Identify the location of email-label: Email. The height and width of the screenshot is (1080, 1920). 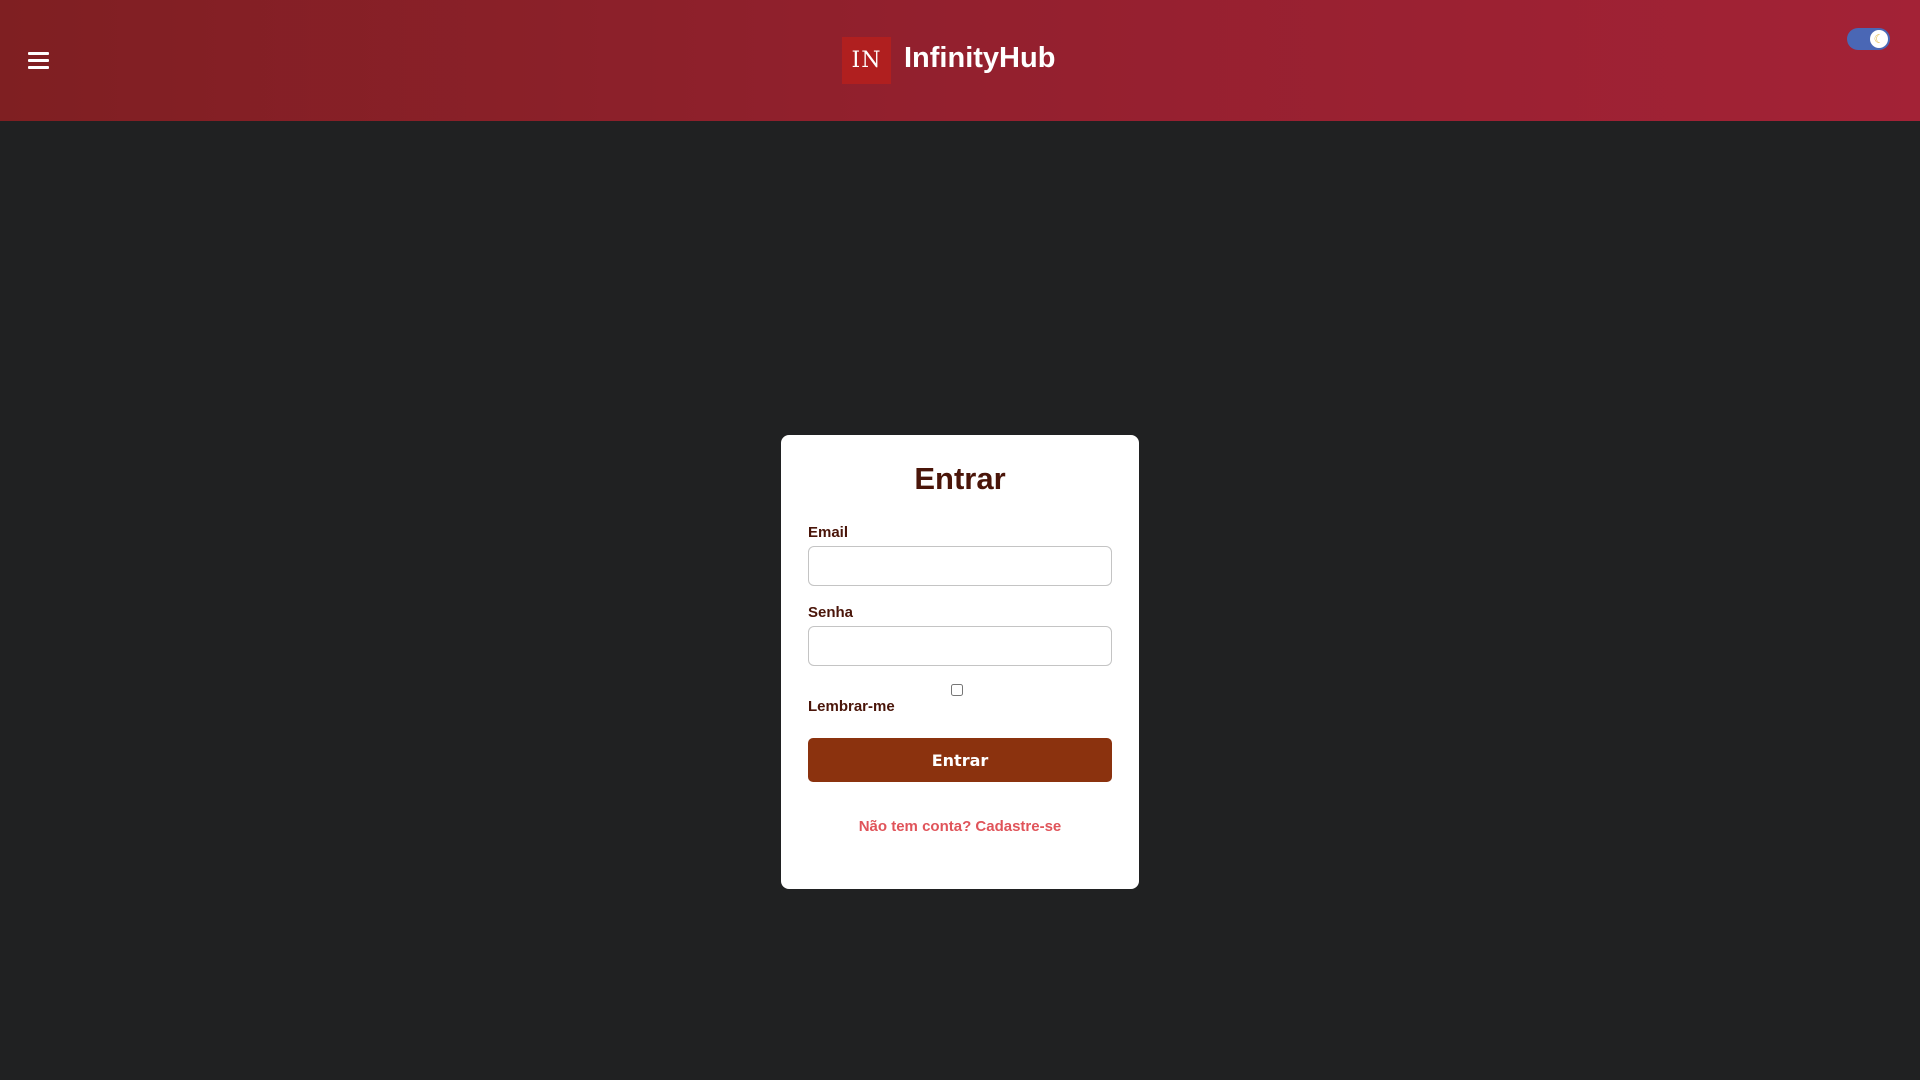
(828, 532).